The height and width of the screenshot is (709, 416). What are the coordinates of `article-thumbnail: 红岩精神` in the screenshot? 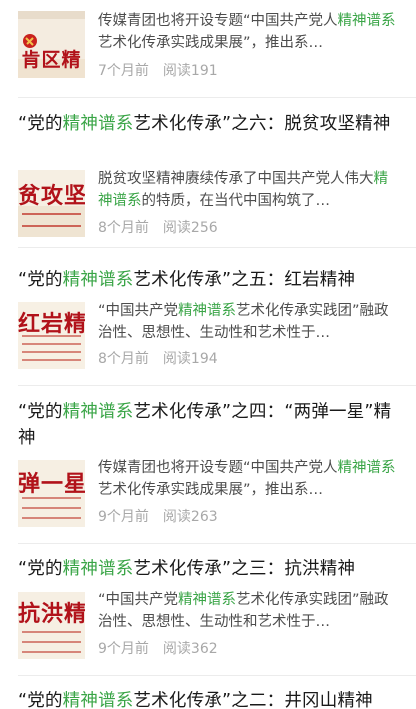 It's located at (51, 335).